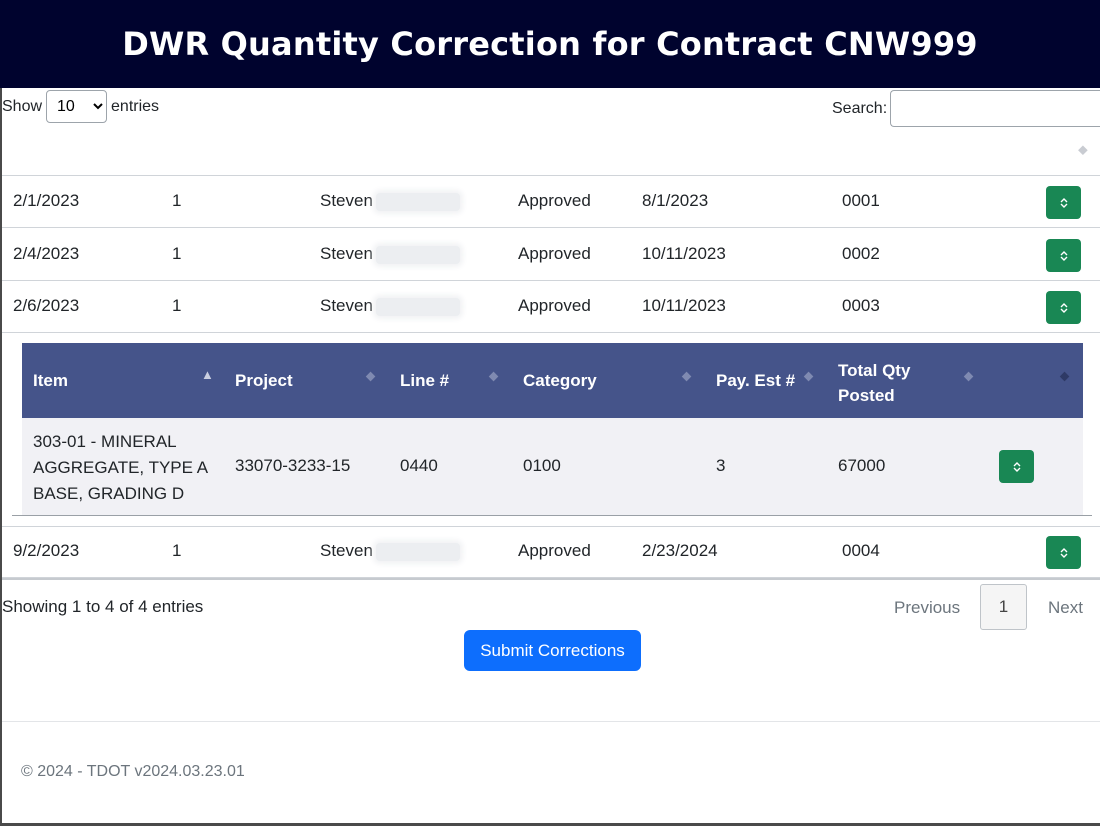 This screenshot has height=826, width=1100. I want to click on total-qty: 67000, so click(862, 465).